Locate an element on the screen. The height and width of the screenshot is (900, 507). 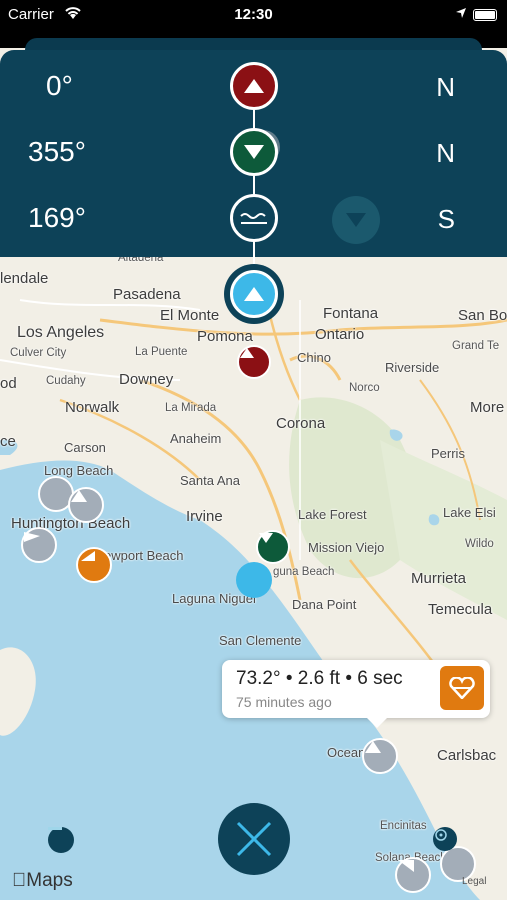
location-arrow-icon is located at coordinates (461, 14).